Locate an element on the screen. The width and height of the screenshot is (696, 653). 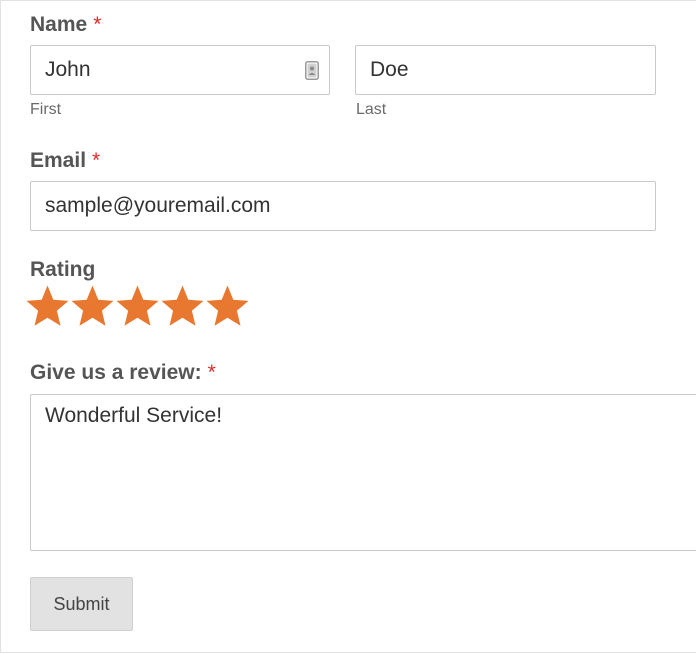
first-name-value: John is located at coordinates (68, 69).